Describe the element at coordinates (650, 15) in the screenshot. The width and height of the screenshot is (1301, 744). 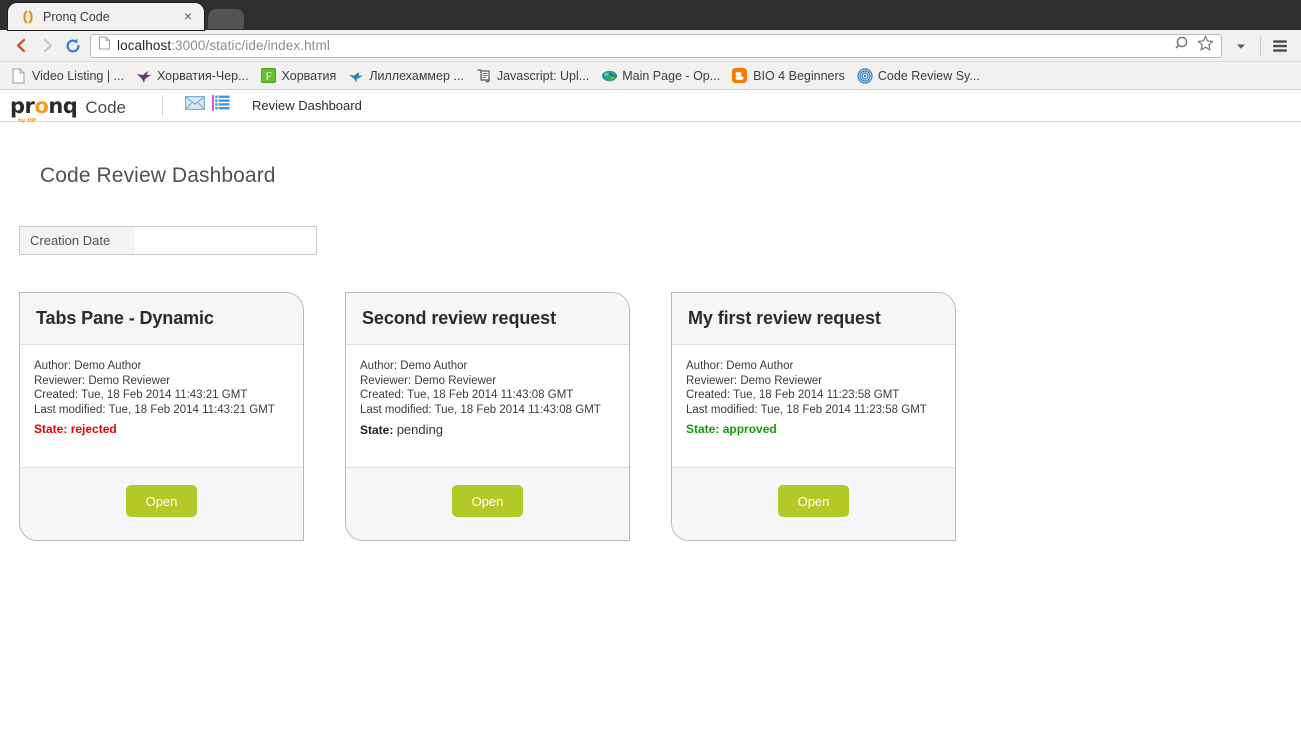
I see `browser-tabstrip: Pronq Code ×` at that location.